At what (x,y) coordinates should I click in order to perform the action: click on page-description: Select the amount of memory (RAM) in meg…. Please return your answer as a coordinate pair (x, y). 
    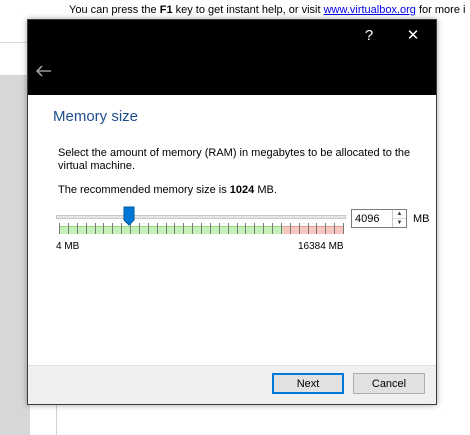
    Looking at the image, I should click on (234, 159).